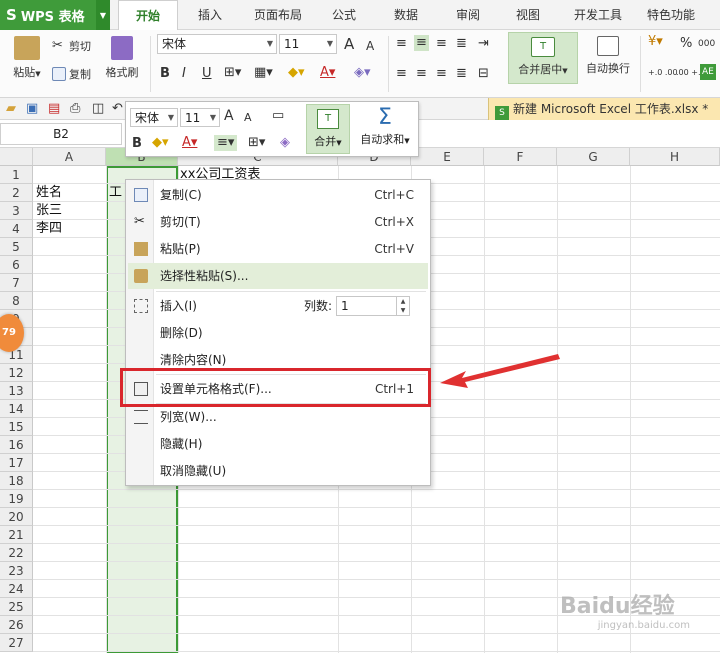  I want to click on merge-center-button: T 合并居中▼, so click(543, 58).